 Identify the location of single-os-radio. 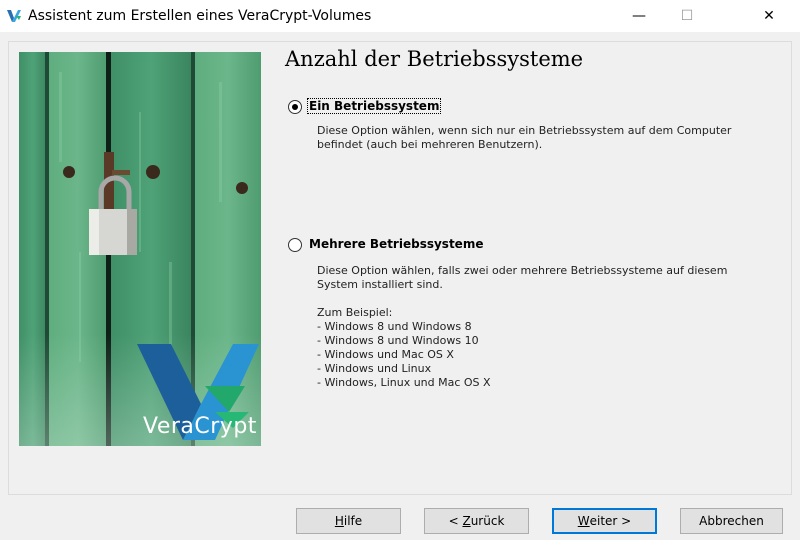
(295, 107).